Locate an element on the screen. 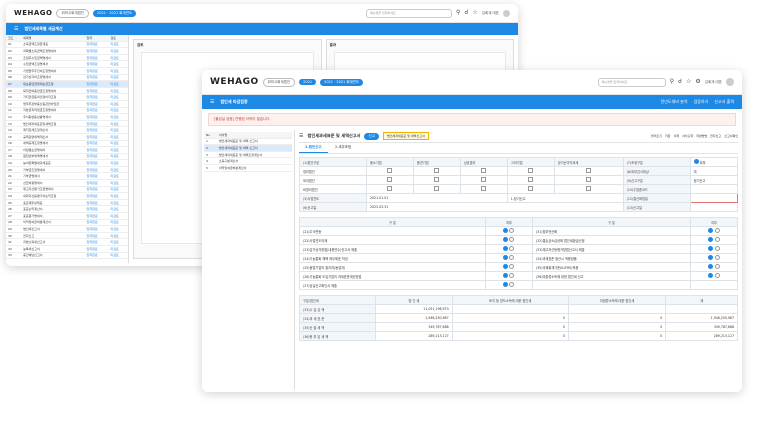 Image resolution: width=758 pixels, height=424 pixels. toolbar-button: 작성방법 is located at coordinates (701, 136).